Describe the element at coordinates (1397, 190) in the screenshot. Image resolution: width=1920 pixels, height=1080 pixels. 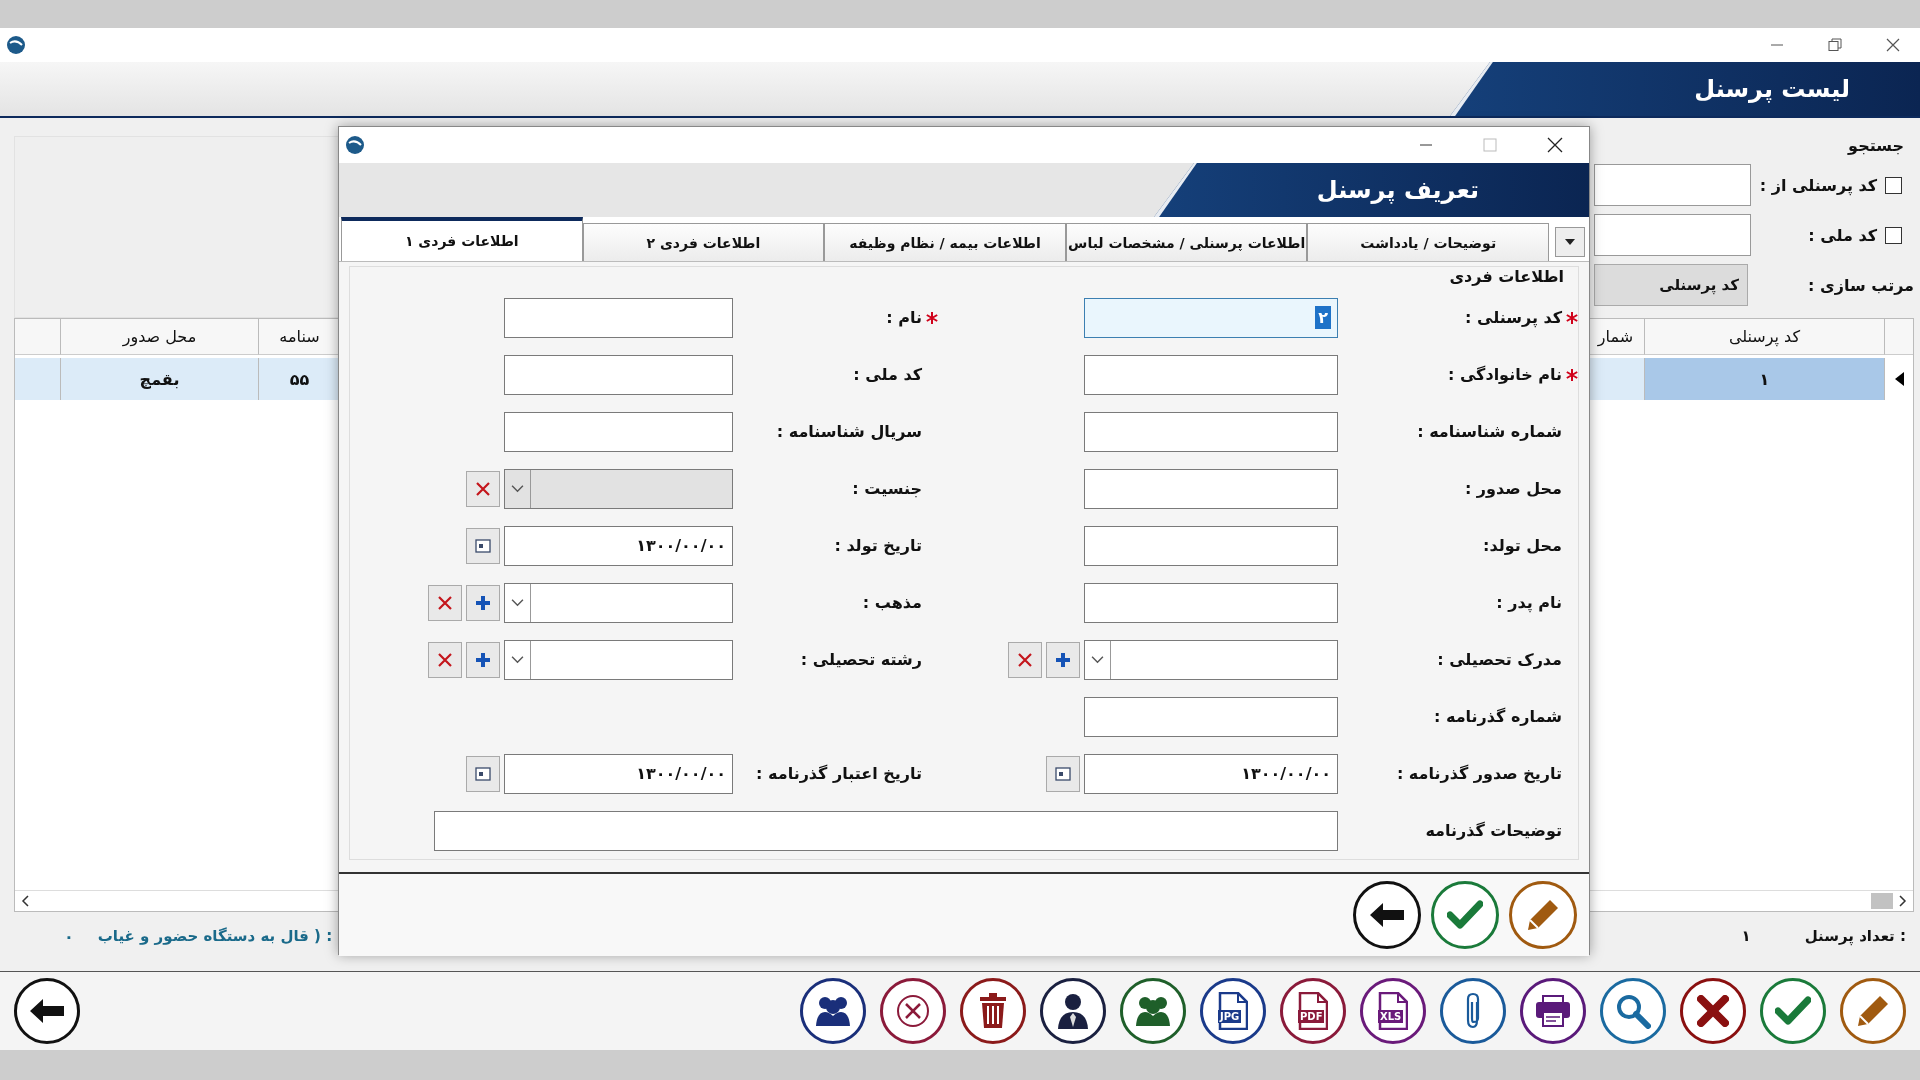
I see `dialog-title: تعریف پرسنل` at that location.